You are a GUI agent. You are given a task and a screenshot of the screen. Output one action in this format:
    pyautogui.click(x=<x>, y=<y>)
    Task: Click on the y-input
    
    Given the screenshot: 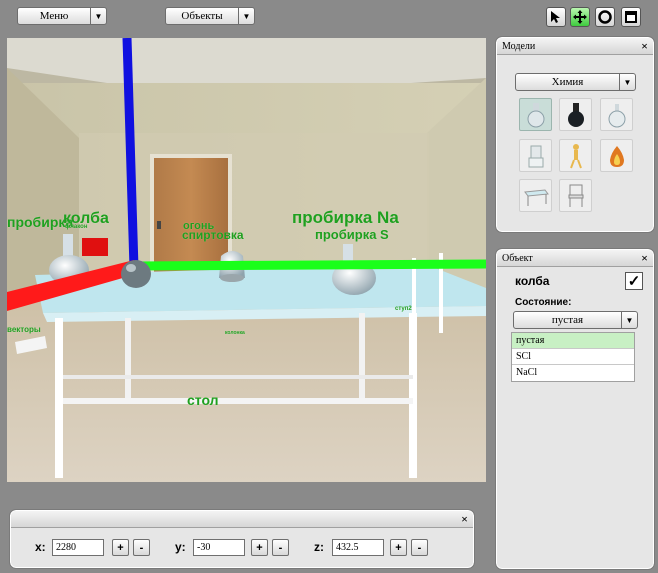 What is the action you would take?
    pyautogui.click(x=219, y=547)
    